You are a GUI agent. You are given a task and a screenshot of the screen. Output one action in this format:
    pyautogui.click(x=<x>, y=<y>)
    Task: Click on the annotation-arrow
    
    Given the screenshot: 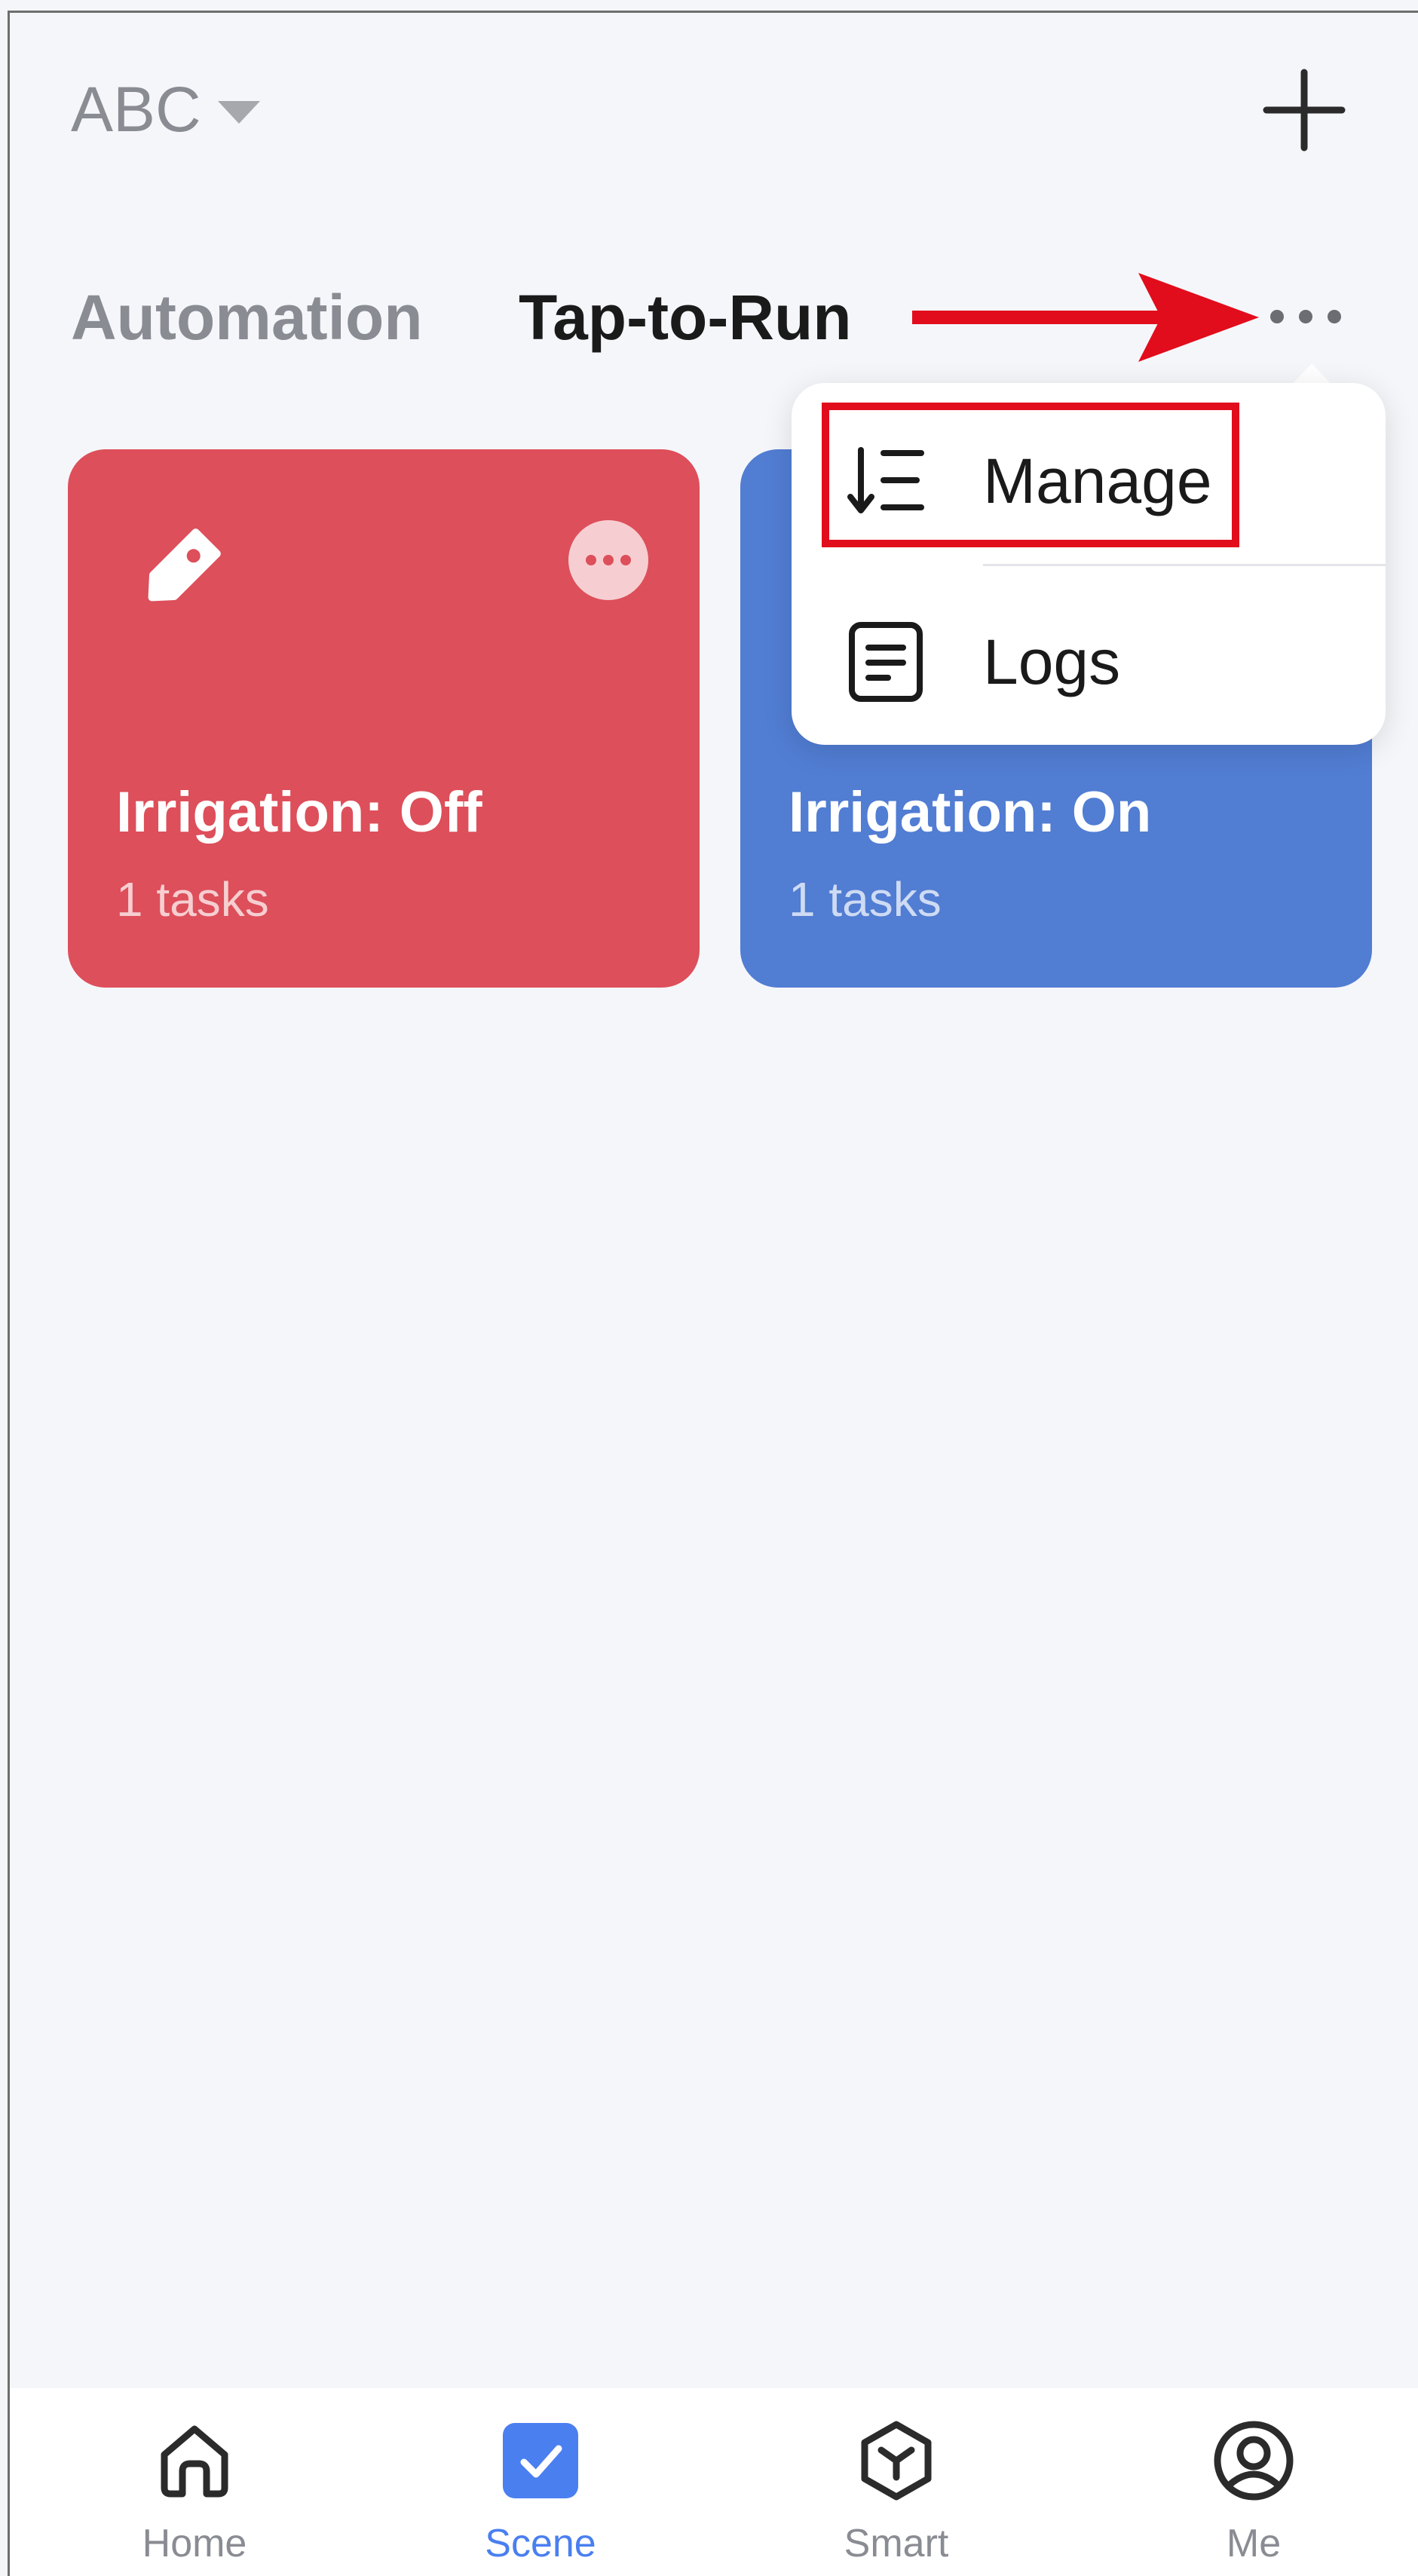 What is the action you would take?
    pyautogui.click(x=1089, y=317)
    